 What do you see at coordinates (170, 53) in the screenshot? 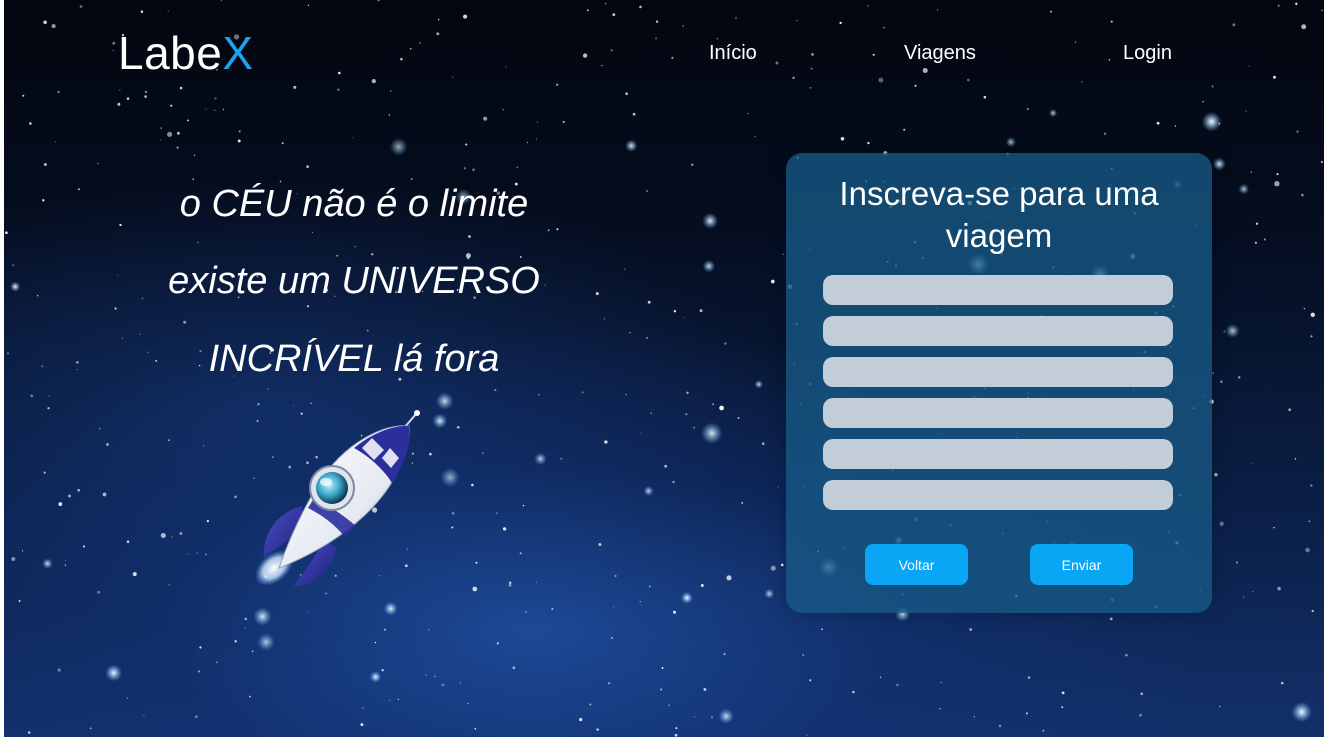
I see `logo-text: Labe` at bounding box center [170, 53].